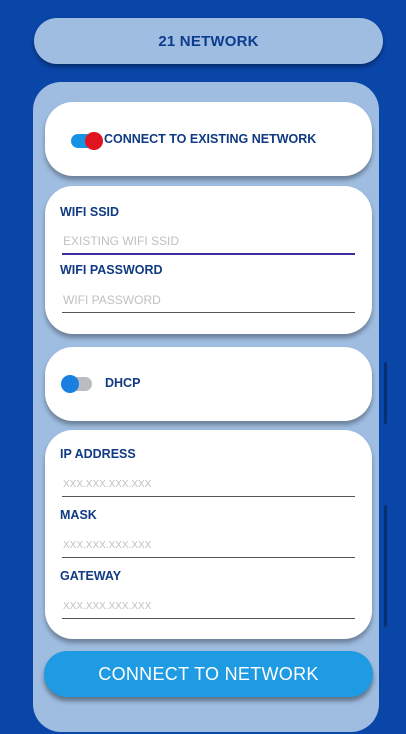 The height and width of the screenshot is (734, 406). Describe the element at coordinates (208, 384) in the screenshot. I see `dhcp-card: DHCP` at that location.